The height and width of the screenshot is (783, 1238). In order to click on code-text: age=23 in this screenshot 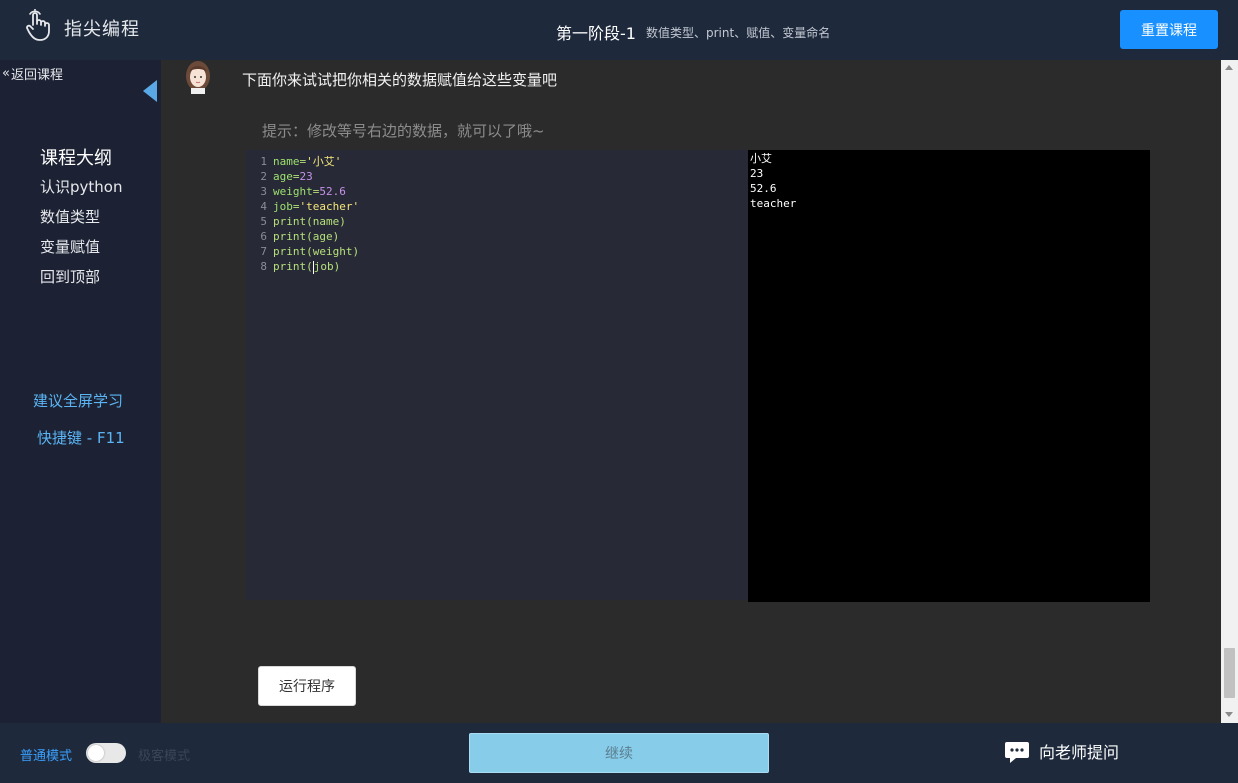, I will do `click(293, 176)`.